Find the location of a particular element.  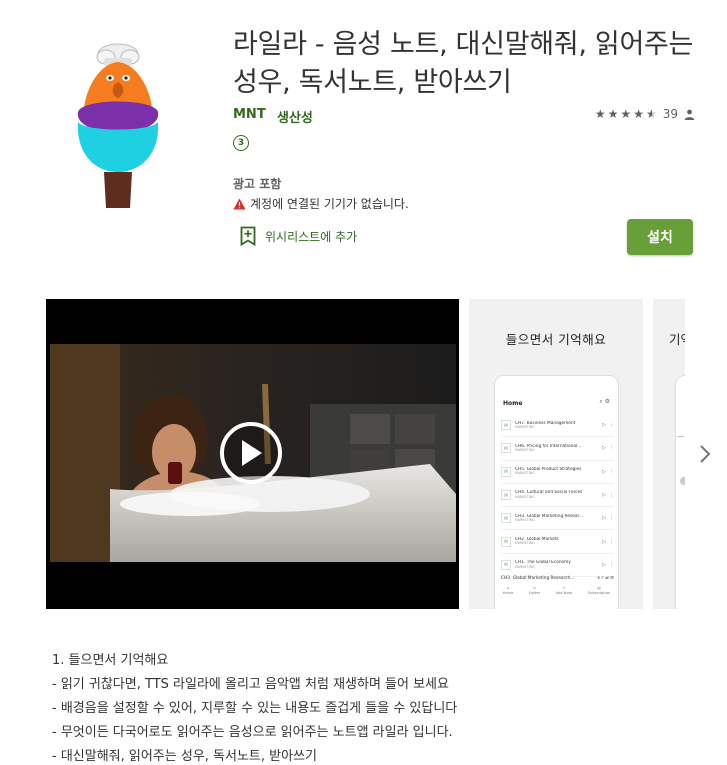

screenshot-2: 기억 — is located at coordinates (669, 454).